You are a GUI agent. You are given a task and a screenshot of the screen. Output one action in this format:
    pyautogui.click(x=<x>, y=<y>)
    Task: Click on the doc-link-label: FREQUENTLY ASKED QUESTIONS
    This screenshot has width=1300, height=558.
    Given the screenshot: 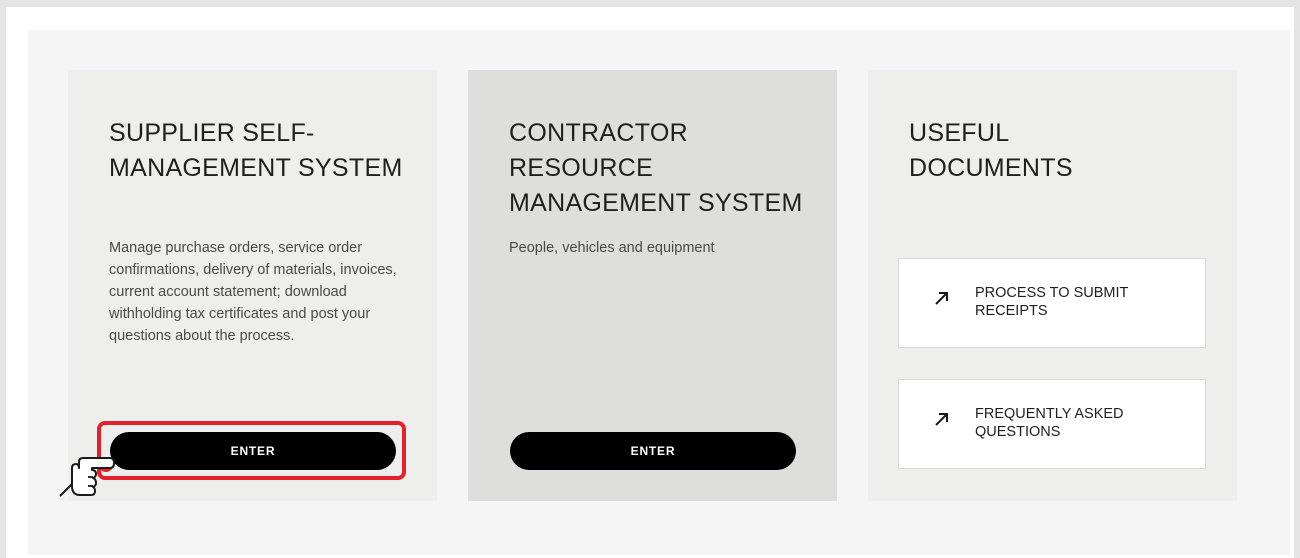 What is the action you would take?
    pyautogui.click(x=1049, y=423)
    